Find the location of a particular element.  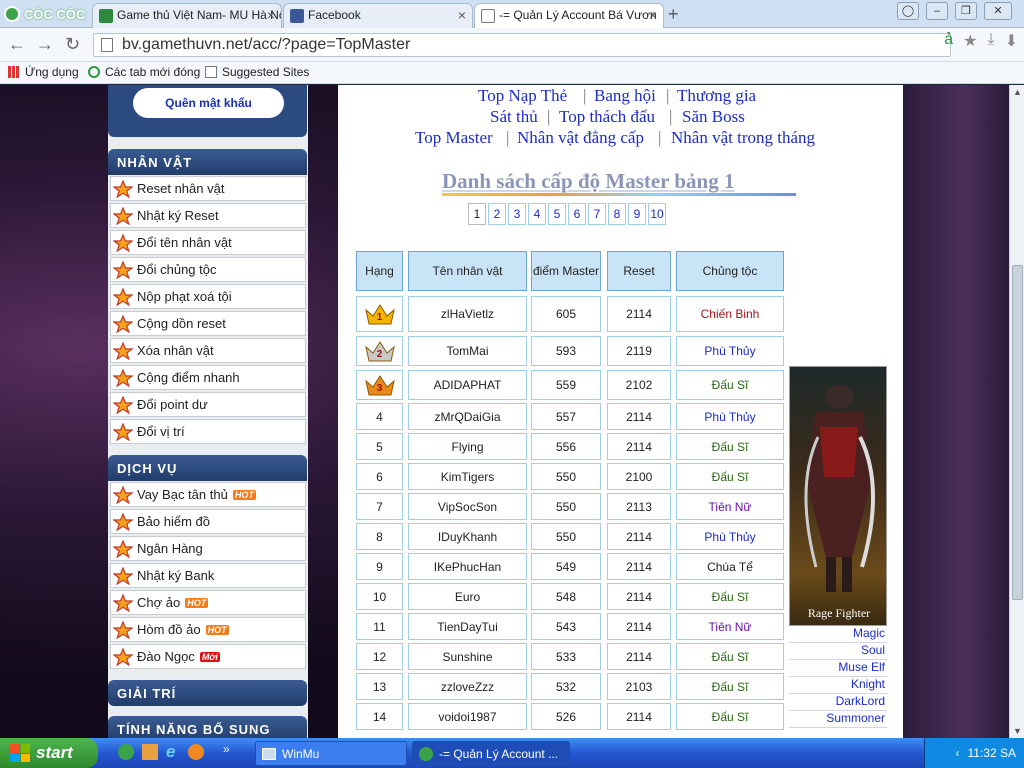

name-cell: TomMai is located at coordinates (467, 351).